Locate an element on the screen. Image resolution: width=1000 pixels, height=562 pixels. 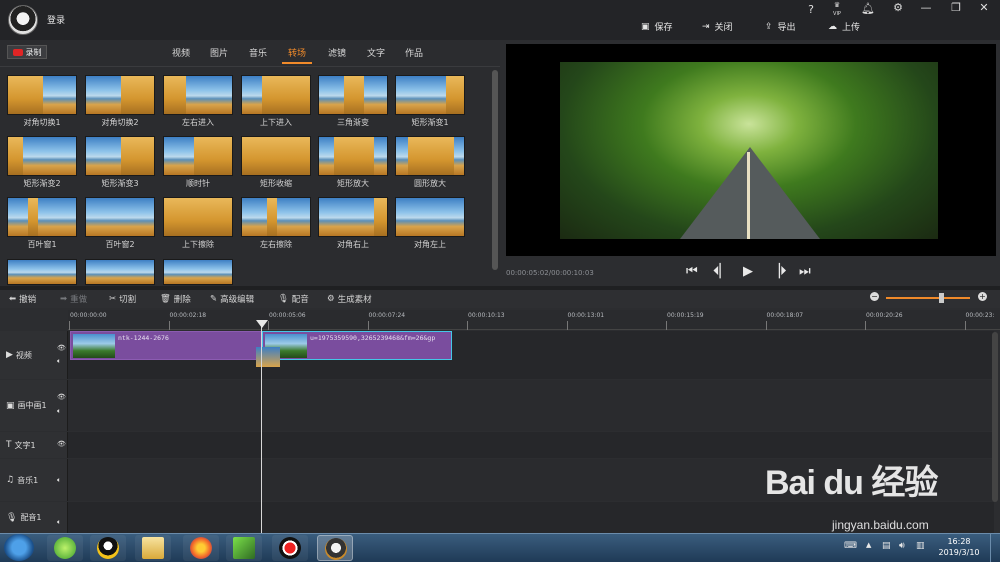
transition-label: 矩形渐变1 is located at coordinates (430, 122).